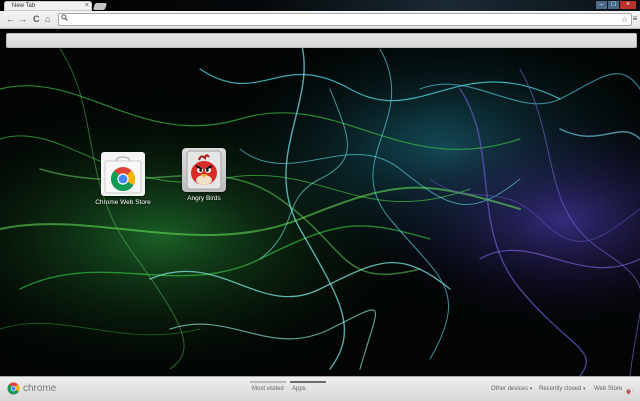  What do you see at coordinates (320, 5) in the screenshot?
I see `title-bar: New Tab × – □ ×` at bounding box center [320, 5].